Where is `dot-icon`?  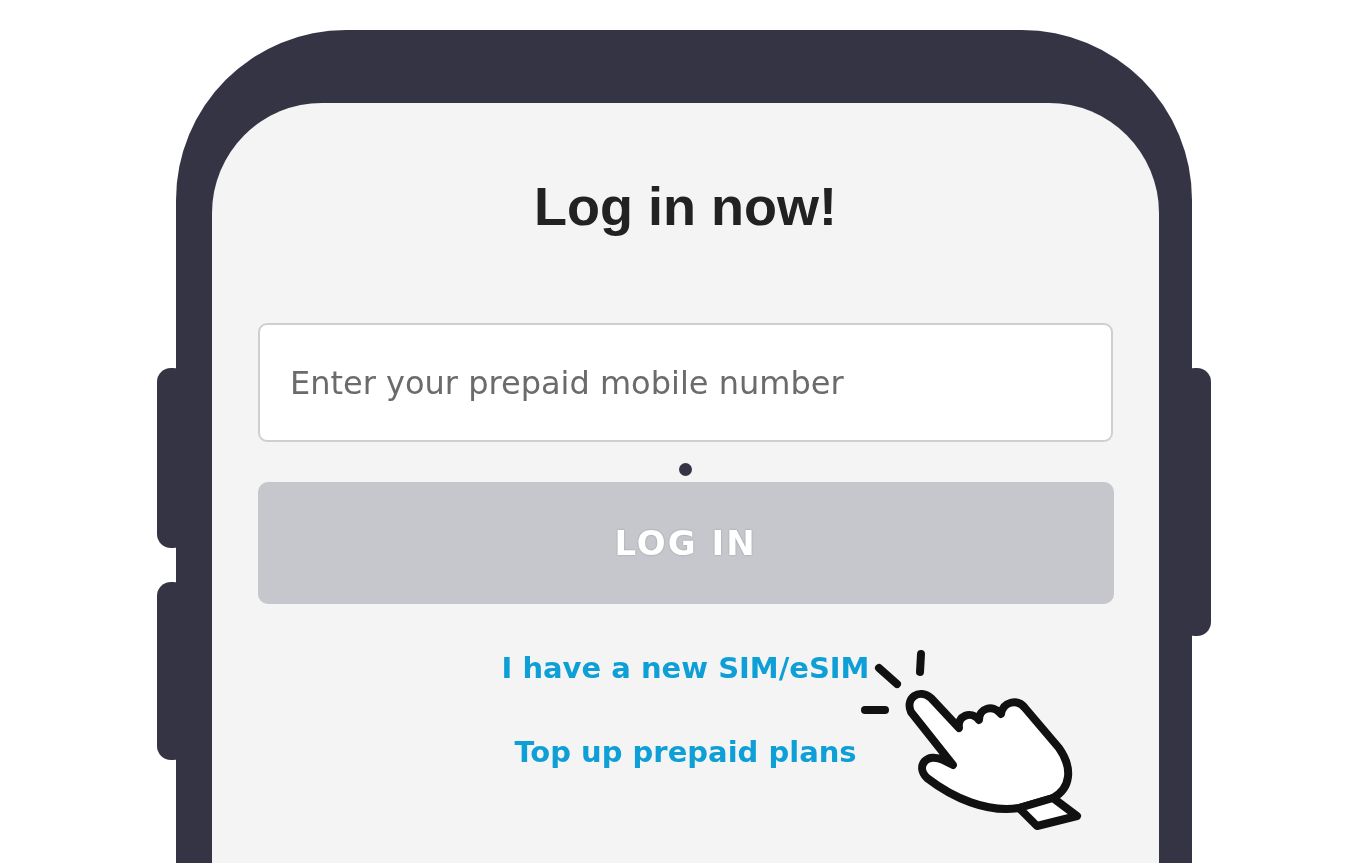
dot-icon is located at coordinates (685, 469).